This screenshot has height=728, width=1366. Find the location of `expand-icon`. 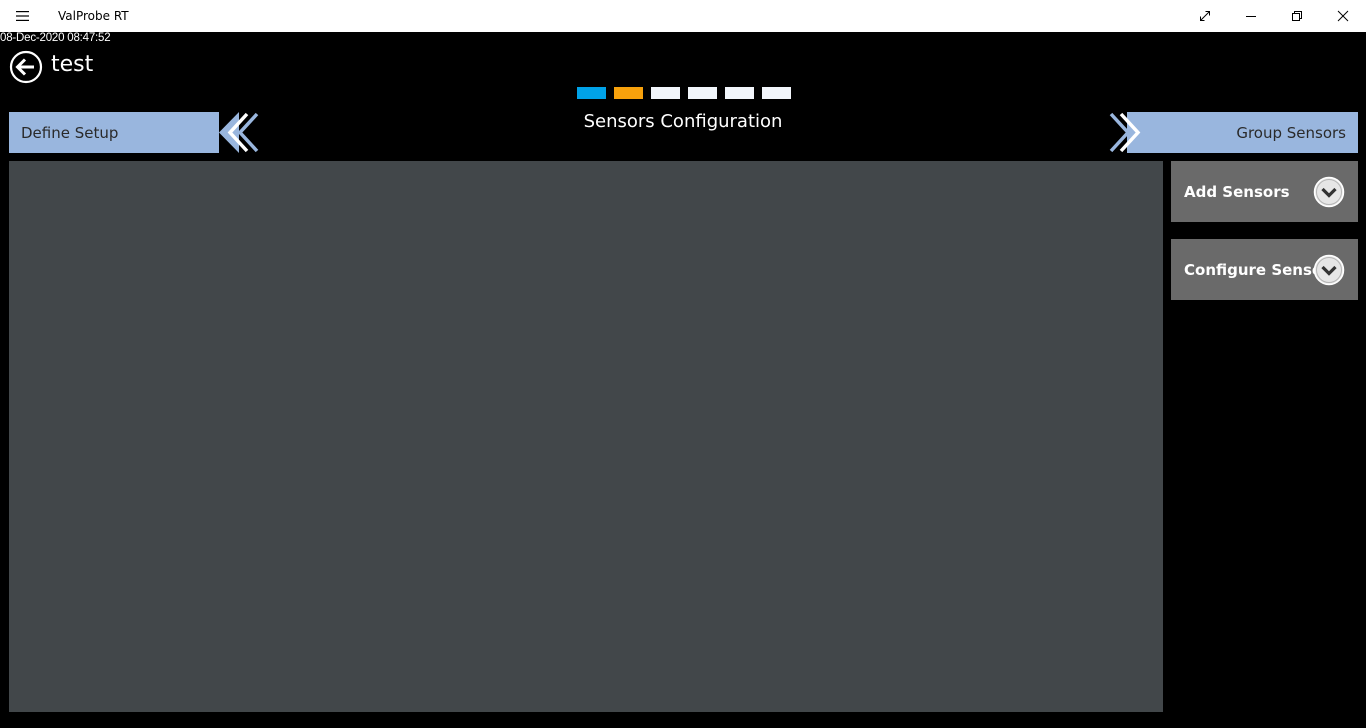

expand-icon is located at coordinates (1205, 16).